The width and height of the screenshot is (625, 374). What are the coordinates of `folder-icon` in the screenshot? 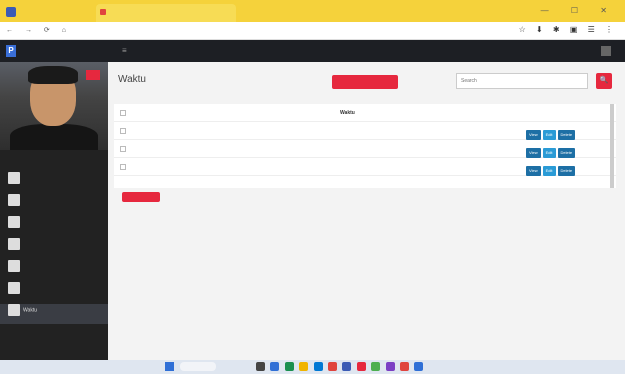 It's located at (304, 366).